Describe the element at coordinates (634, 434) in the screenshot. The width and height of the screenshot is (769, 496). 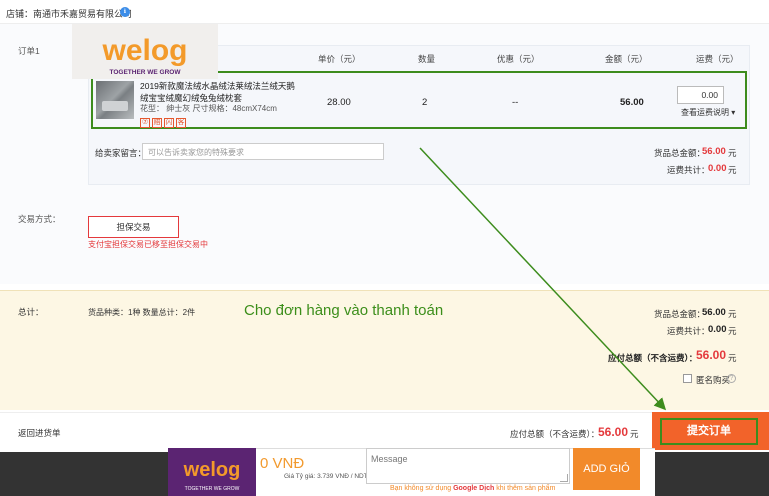
I see `bottom-payable-unit: 元` at that location.